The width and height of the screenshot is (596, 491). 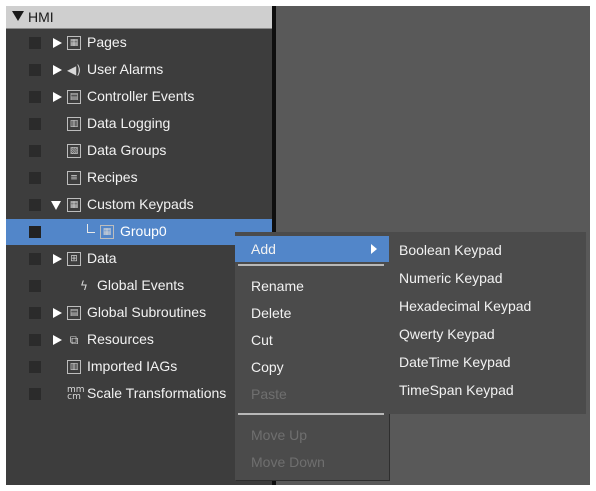 I want to click on resources-icon: ⧉, so click(x=74, y=340).